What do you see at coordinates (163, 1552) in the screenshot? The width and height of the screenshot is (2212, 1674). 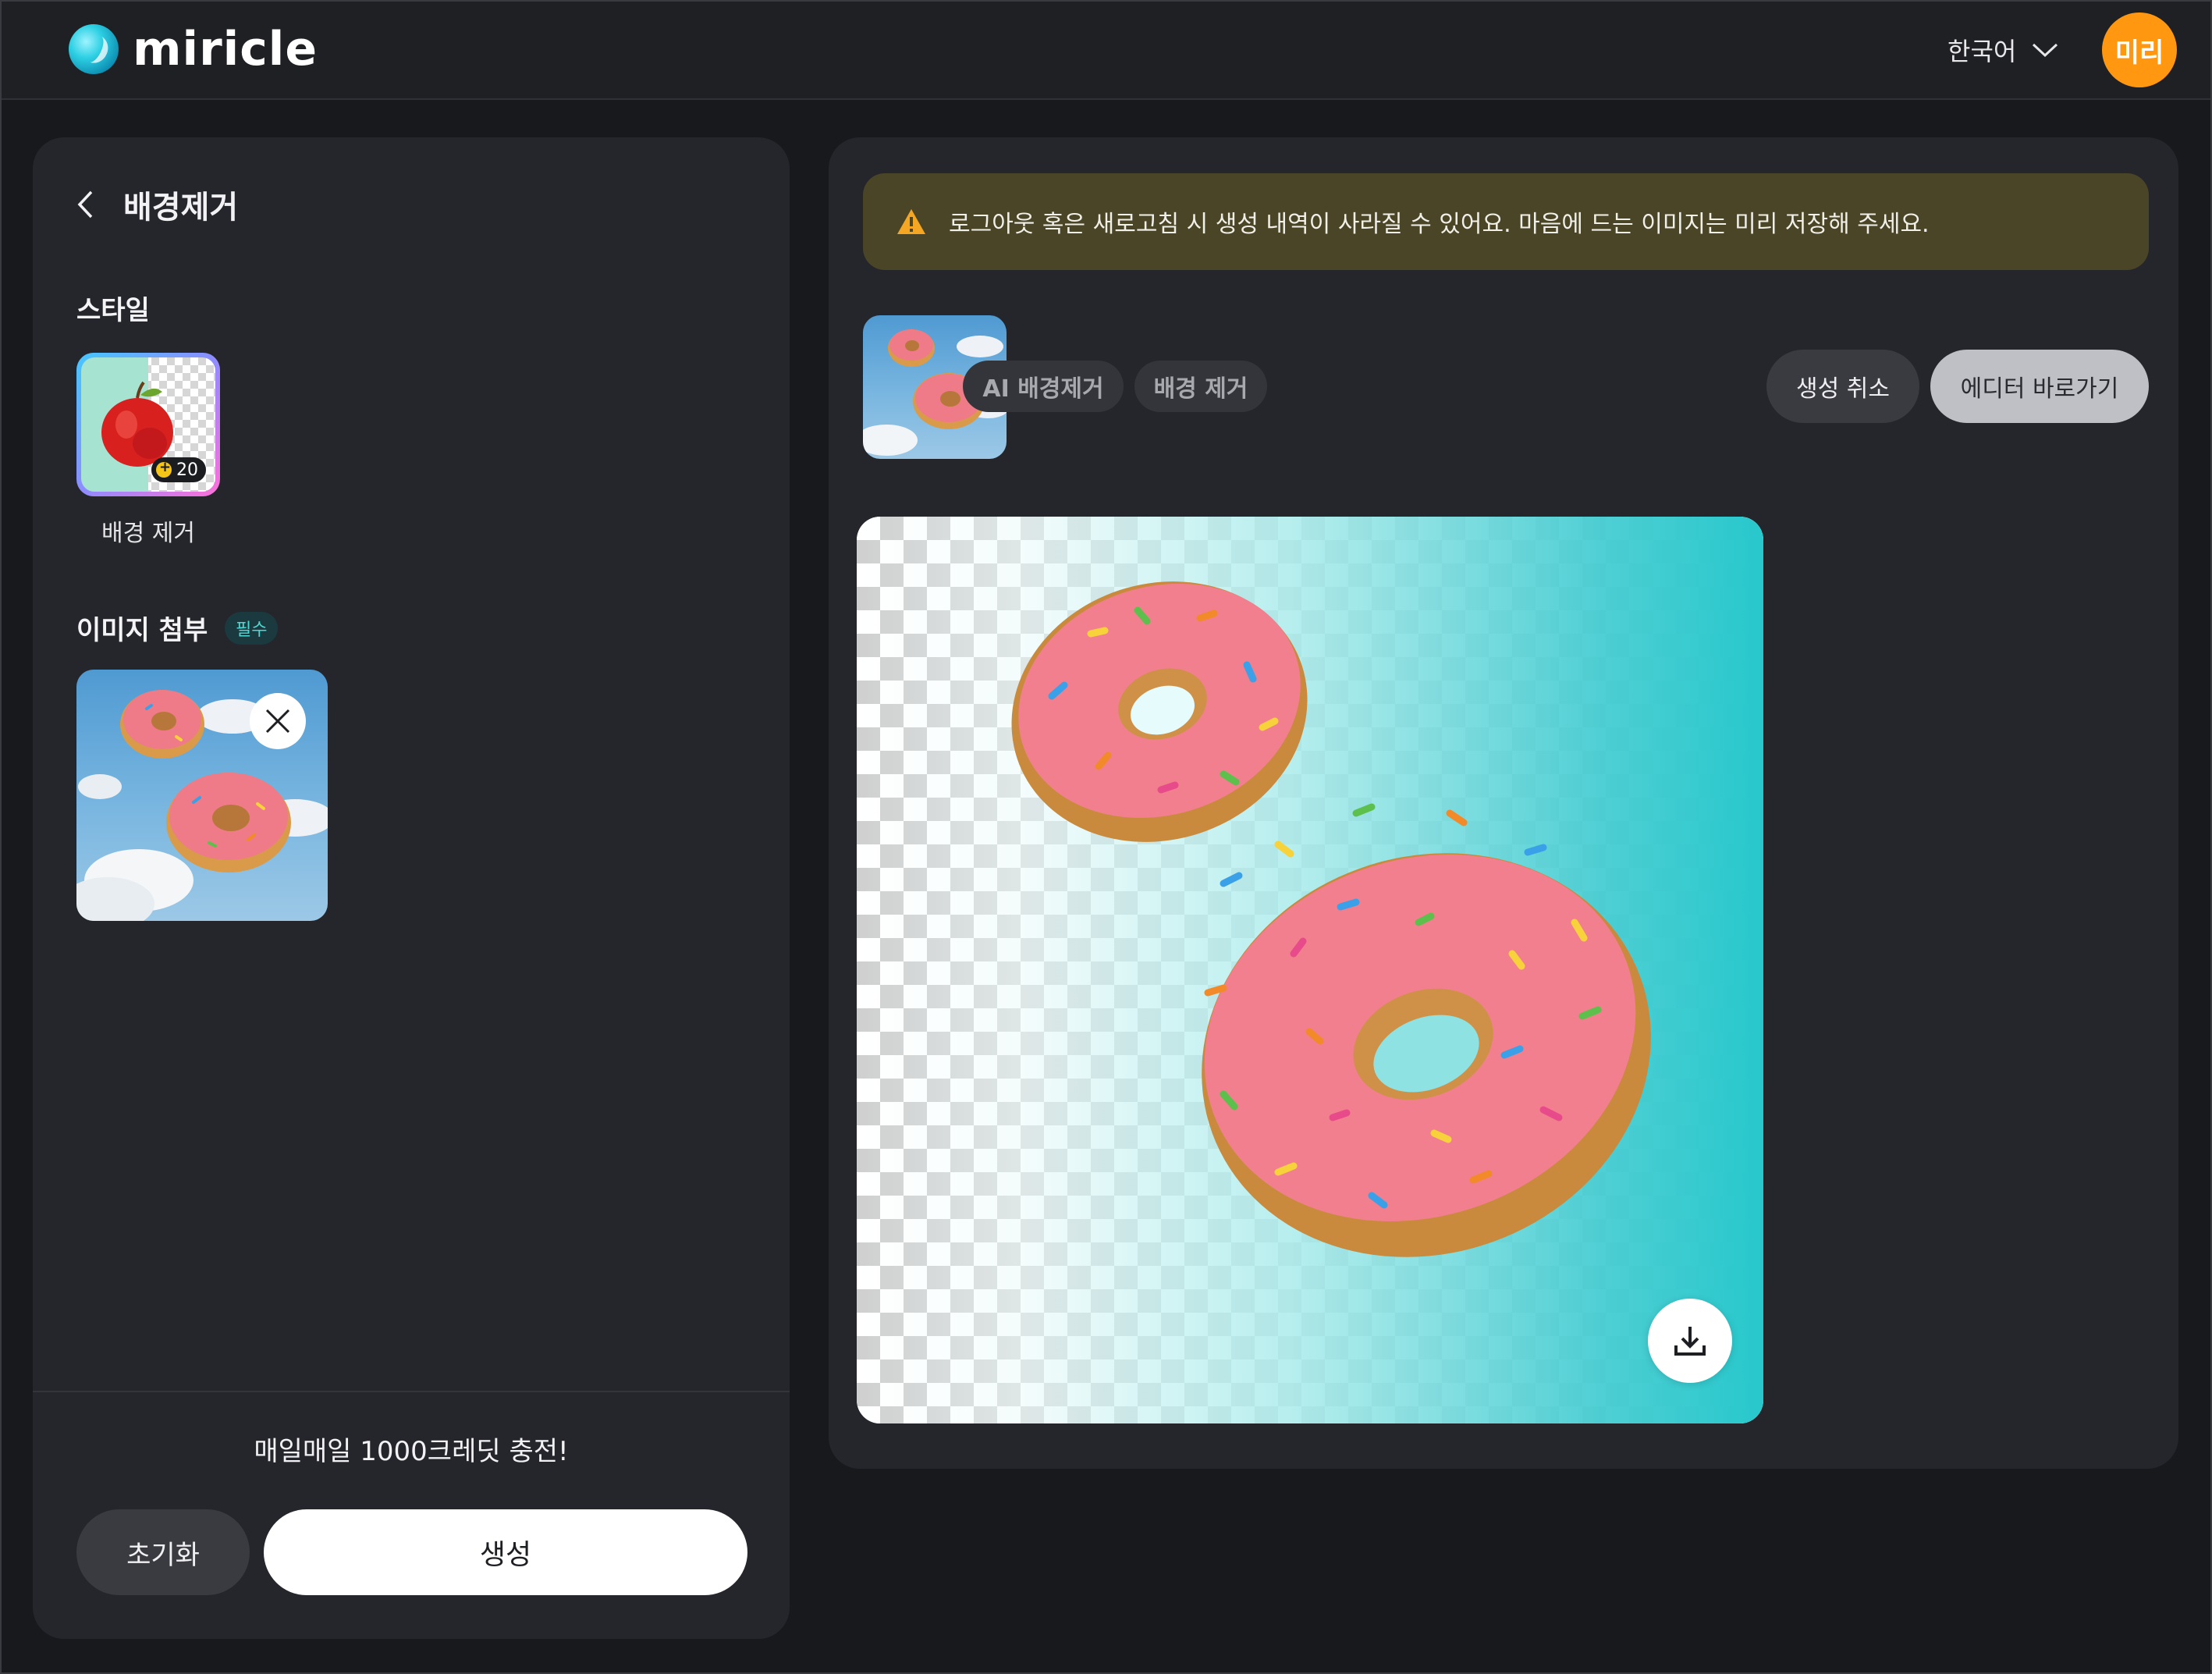 I see `reset-button: 초기화` at bounding box center [163, 1552].